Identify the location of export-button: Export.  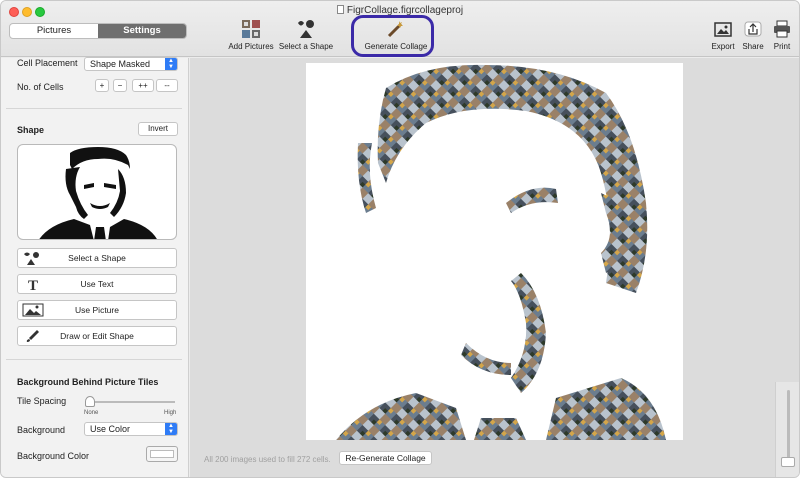
(723, 35).